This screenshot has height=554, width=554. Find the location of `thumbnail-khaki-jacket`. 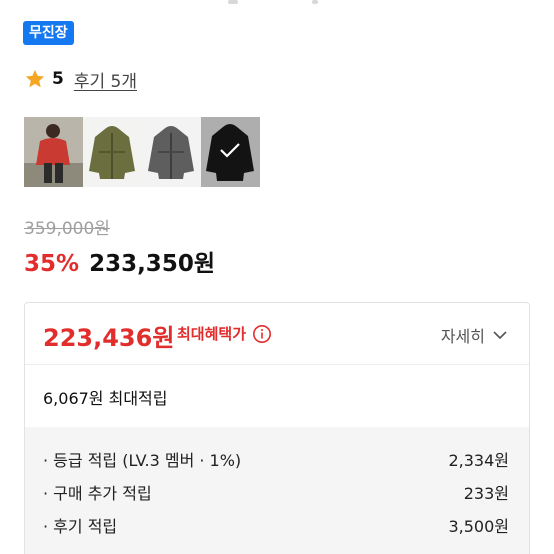

thumbnail-khaki-jacket is located at coordinates (112, 152).